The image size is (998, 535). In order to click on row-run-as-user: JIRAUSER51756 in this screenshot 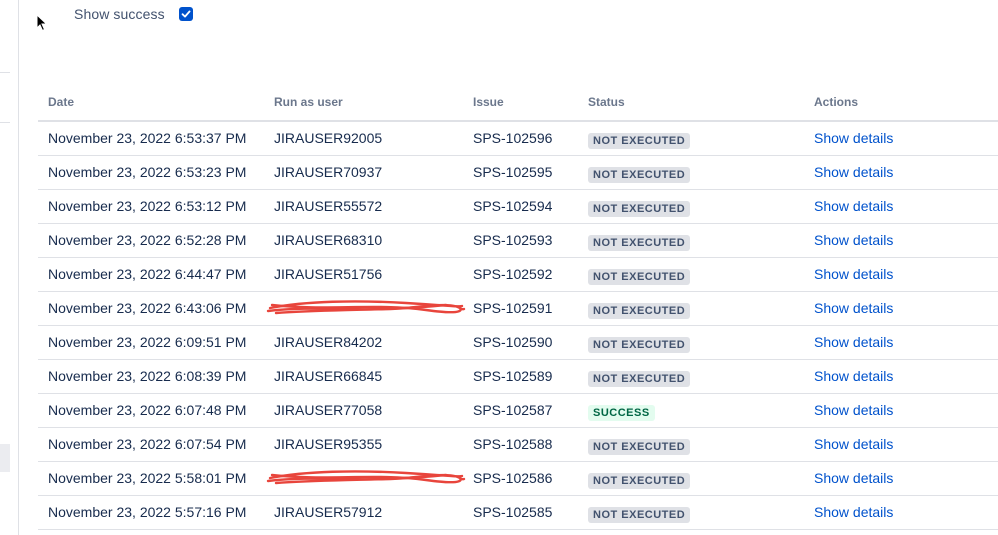, I will do `click(328, 274)`.